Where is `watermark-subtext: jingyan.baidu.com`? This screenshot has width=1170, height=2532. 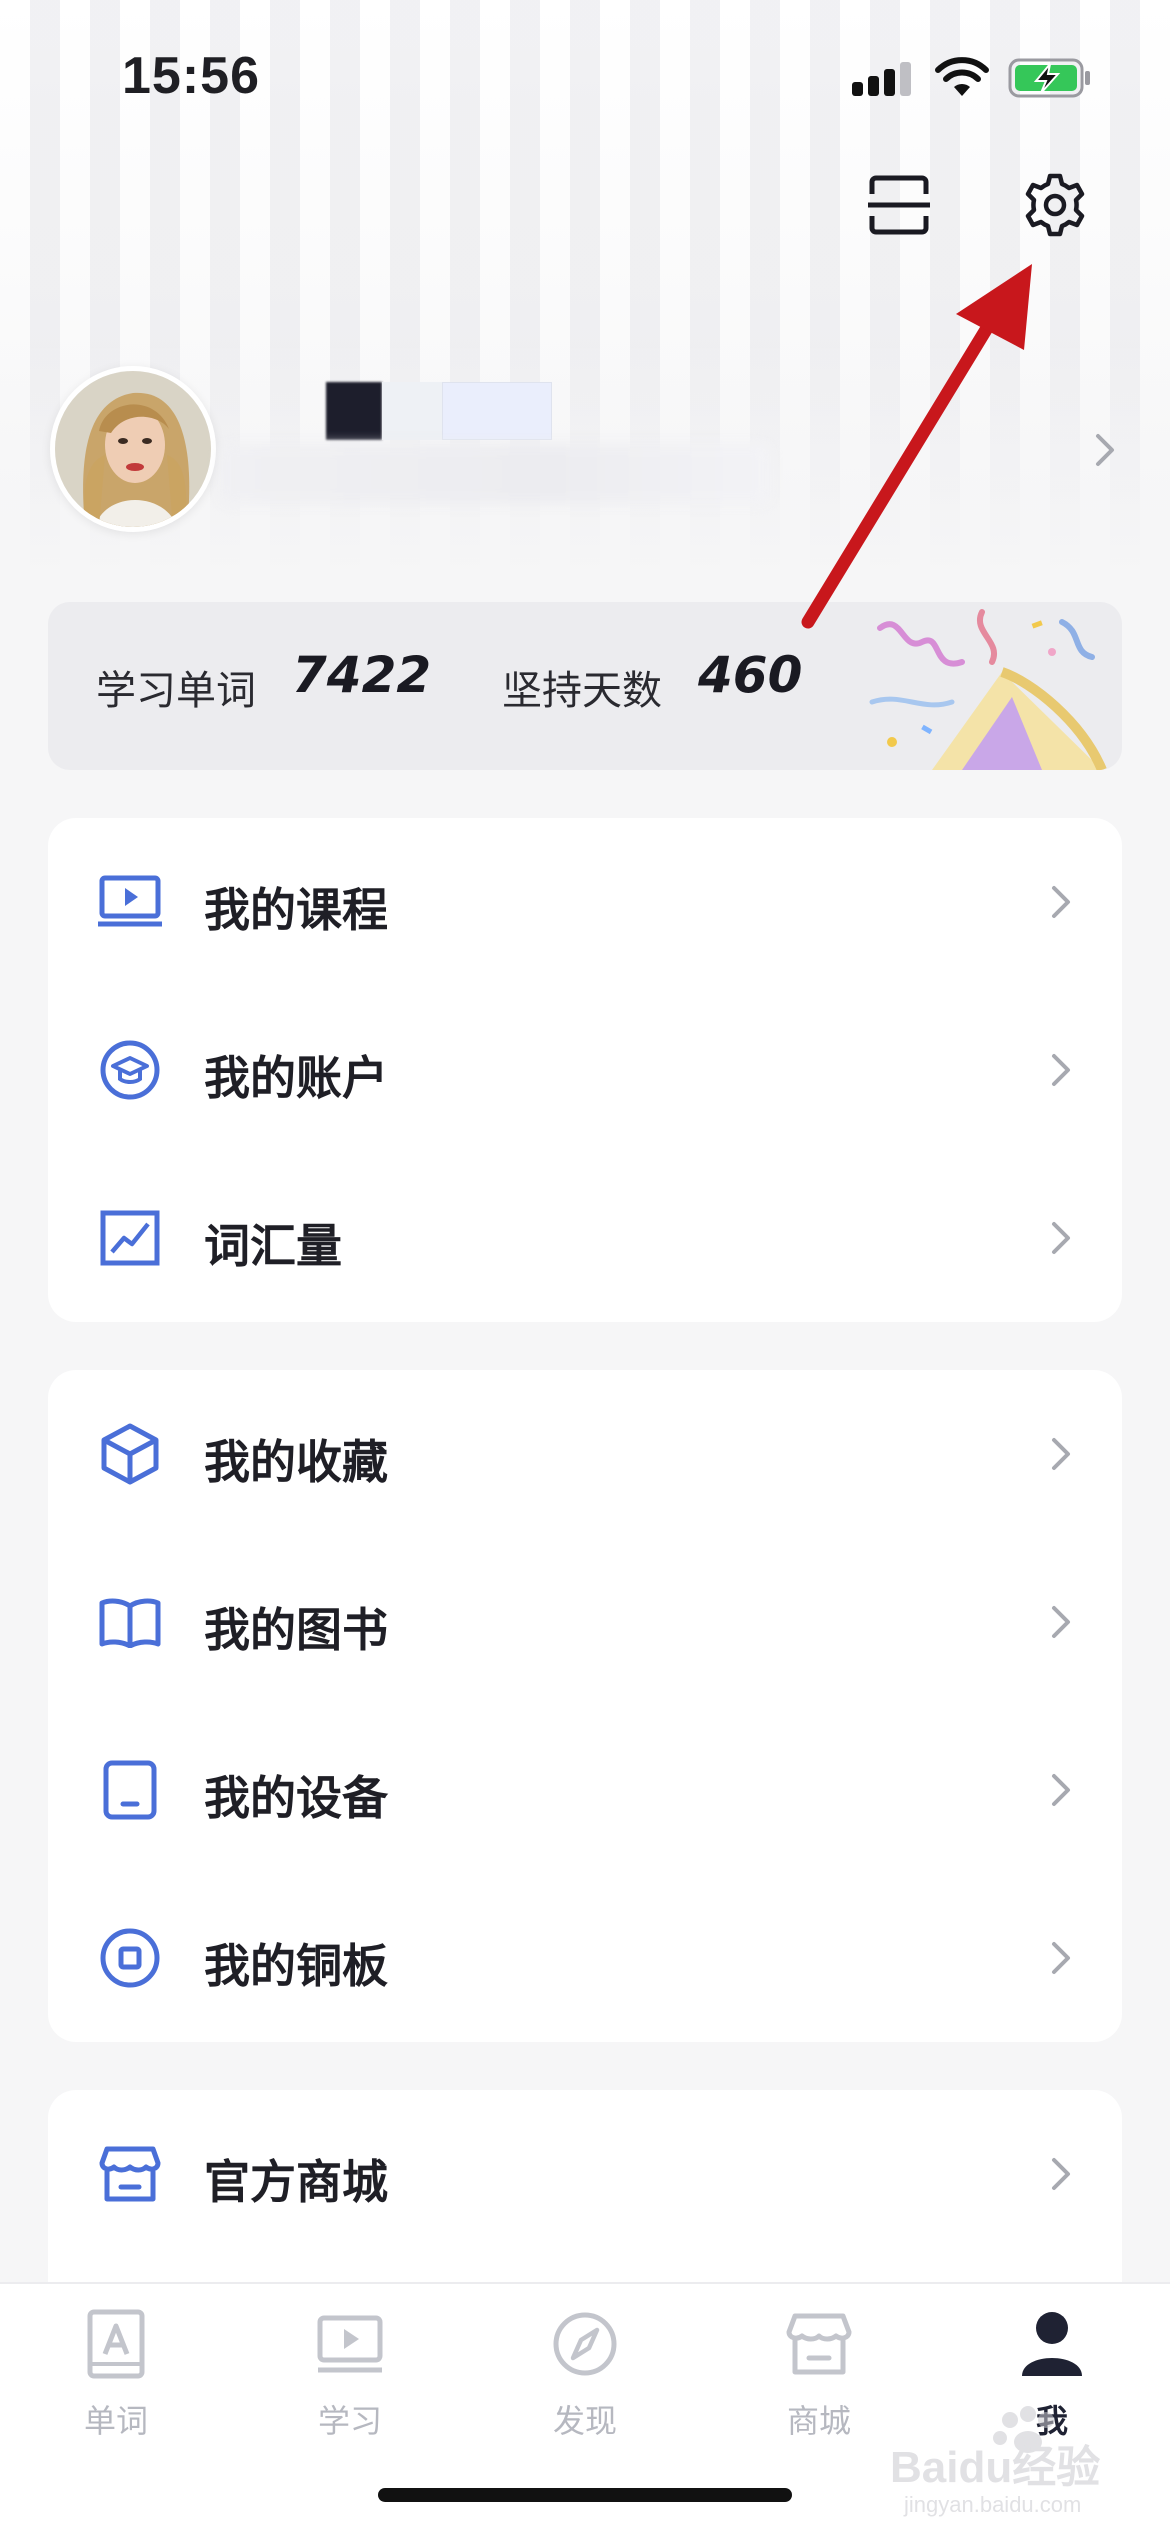
watermark-subtext: jingyan.baidu.com is located at coordinates (992, 2504).